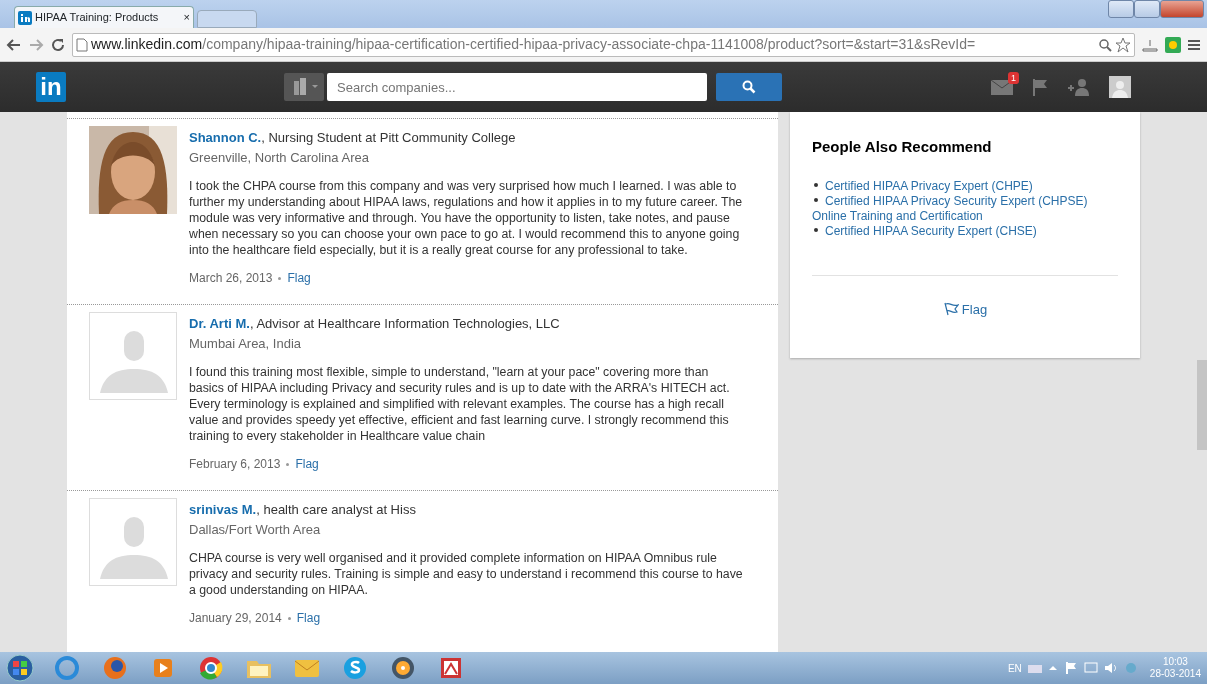  I want to click on browser-tab: HIPAA Training: Products ×, so click(104, 17).